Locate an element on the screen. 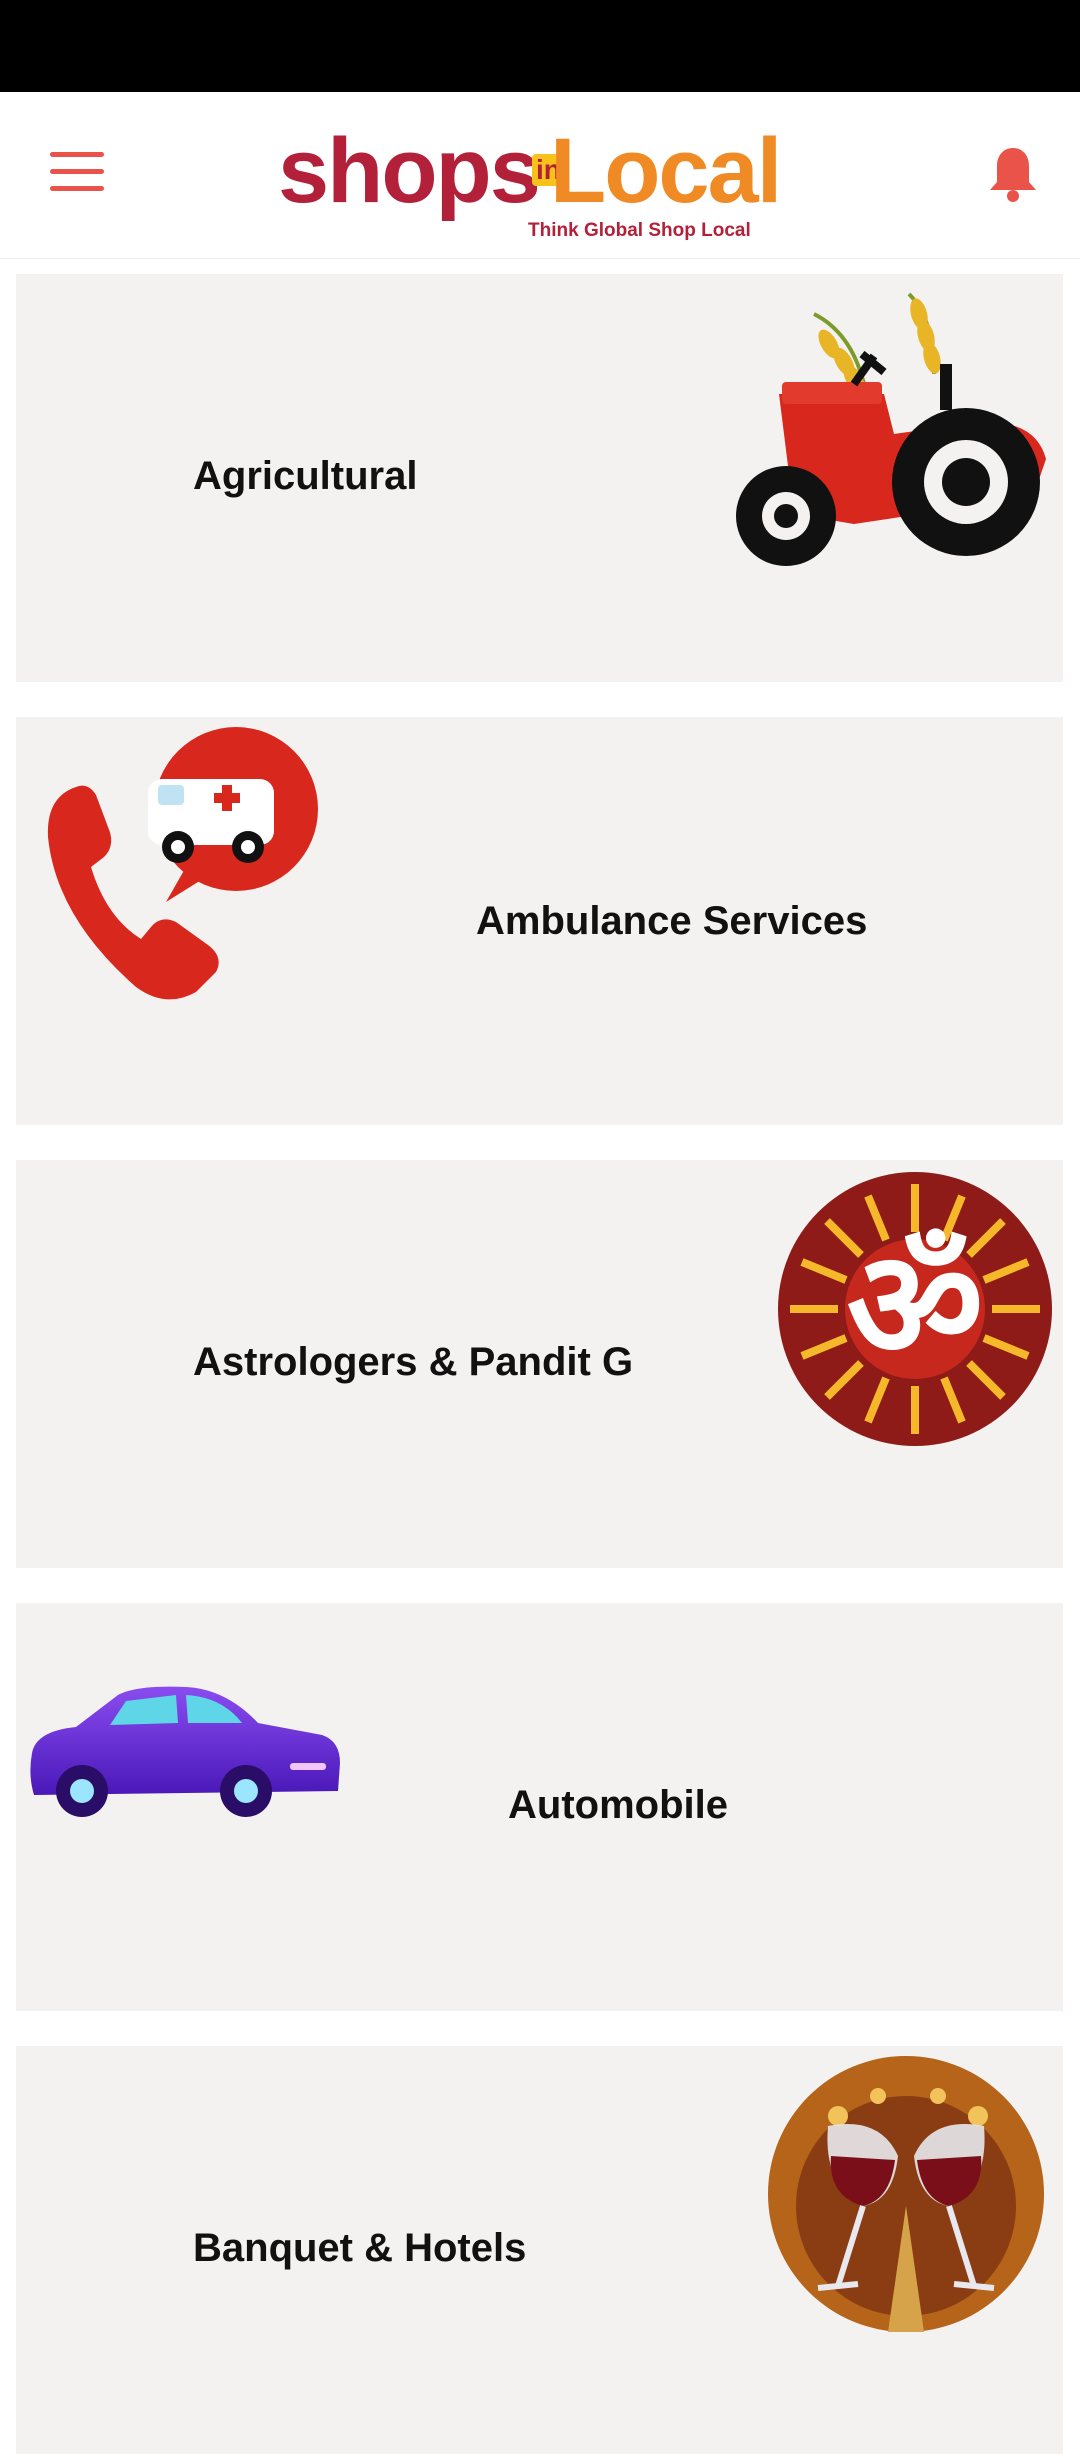 The image size is (1080, 2454). app-header: shops in Local Think Global Shop Local is located at coordinates (540, 175).